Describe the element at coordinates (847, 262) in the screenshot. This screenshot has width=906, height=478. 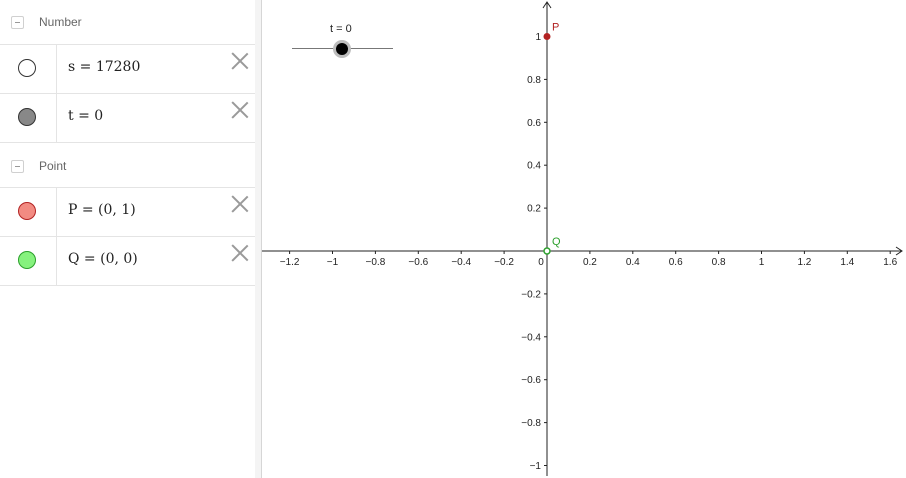
I see `x-tick-label: 1.4` at that location.